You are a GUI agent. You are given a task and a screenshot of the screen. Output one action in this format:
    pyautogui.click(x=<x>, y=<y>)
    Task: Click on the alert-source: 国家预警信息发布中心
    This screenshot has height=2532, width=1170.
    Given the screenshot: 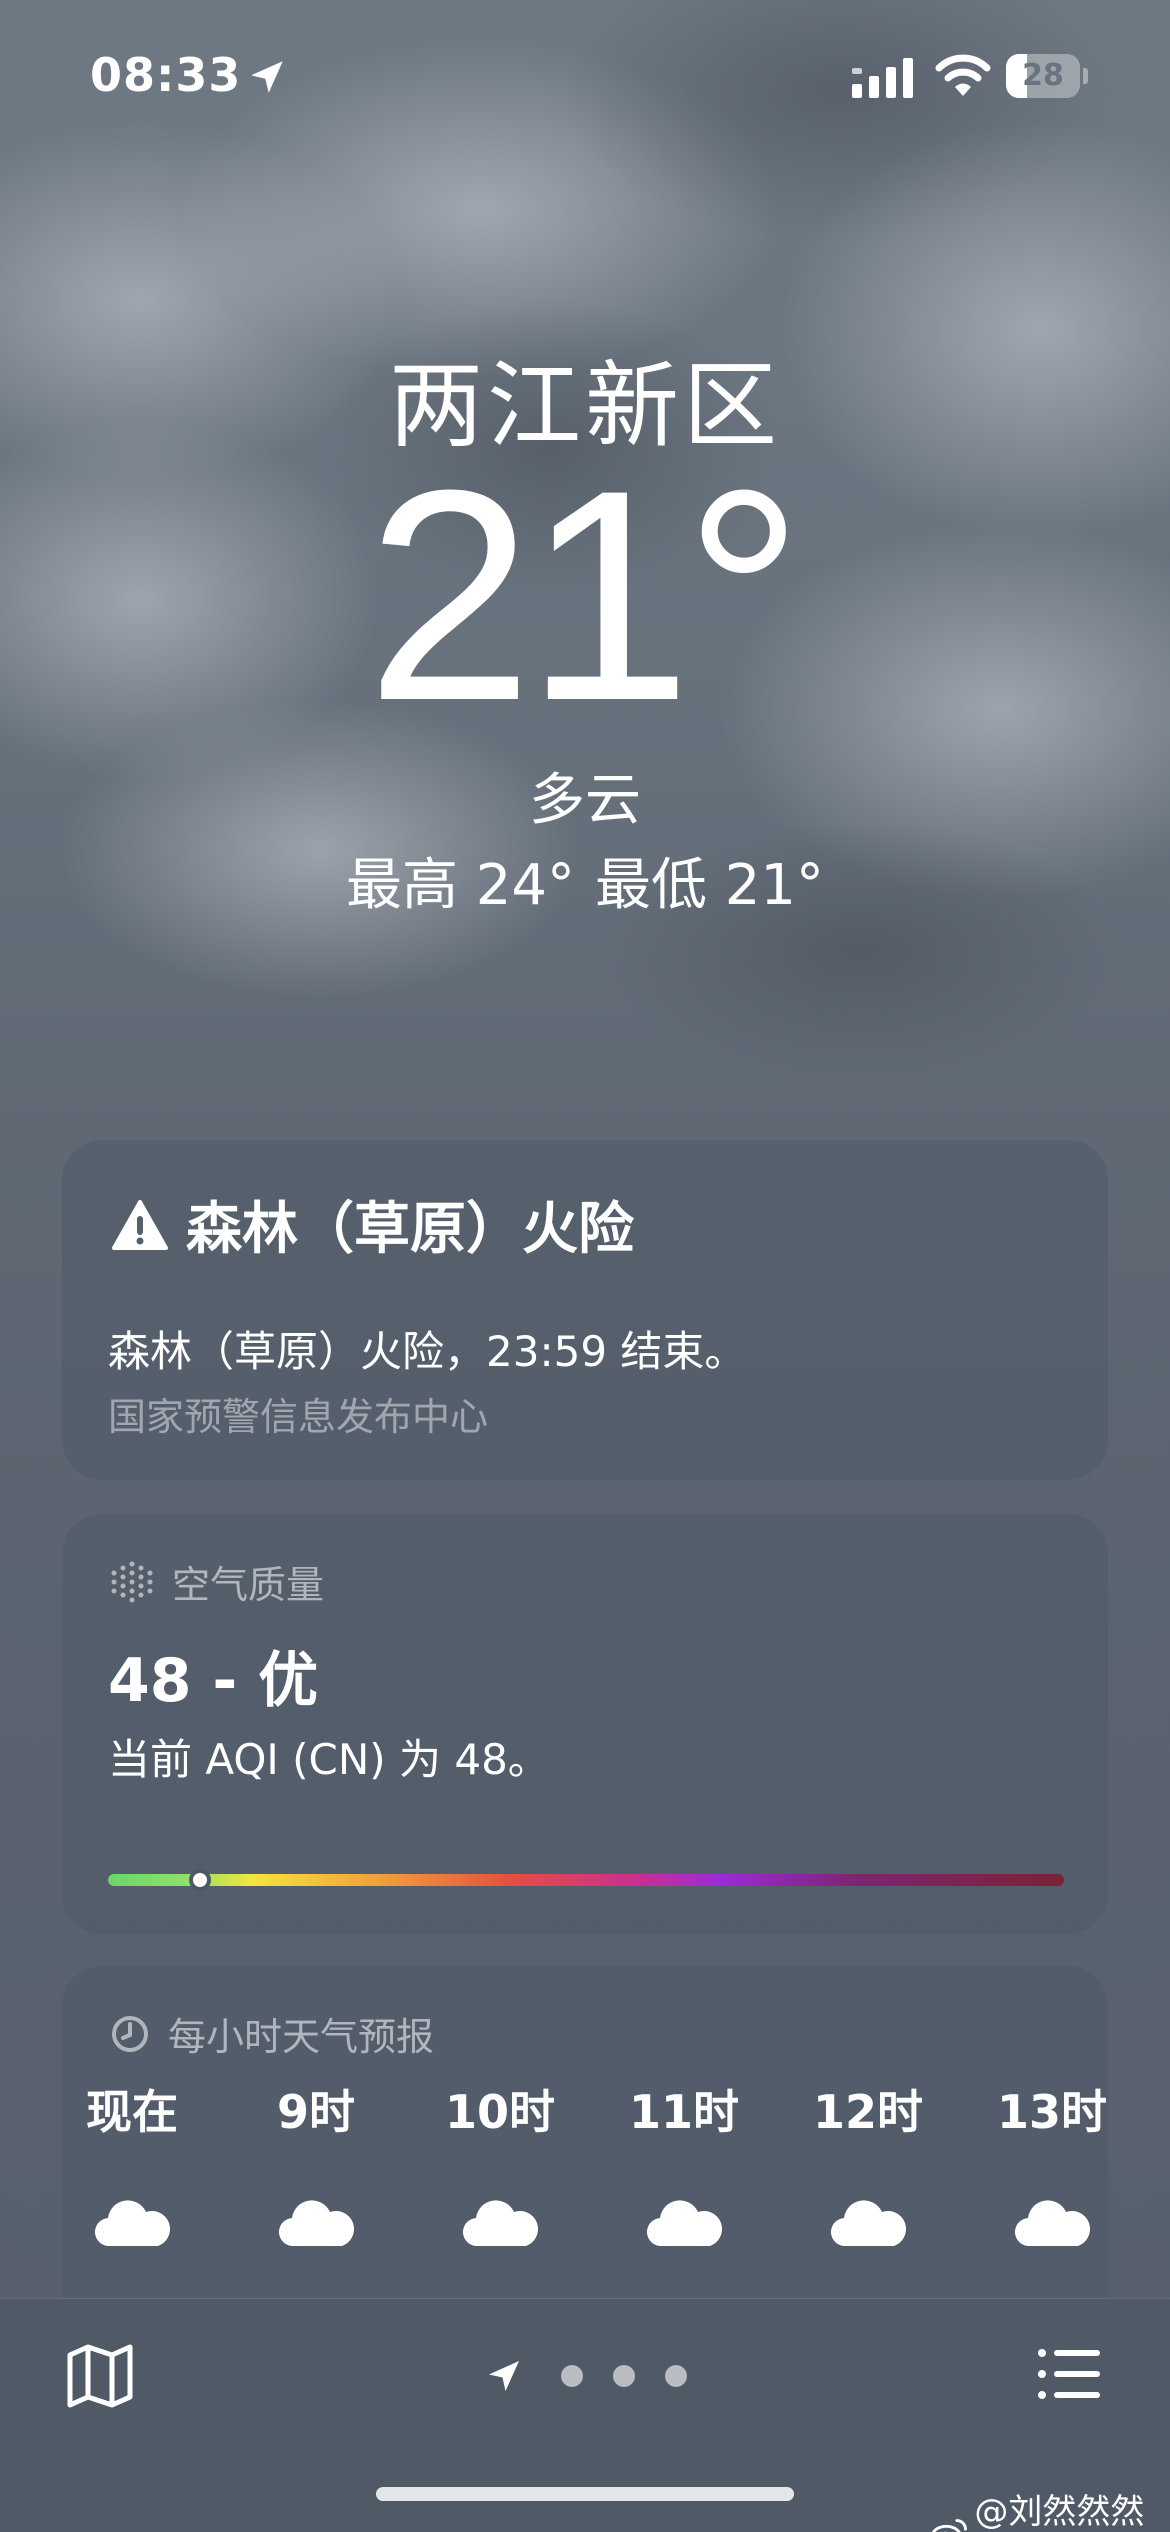 What is the action you would take?
    pyautogui.click(x=298, y=1417)
    